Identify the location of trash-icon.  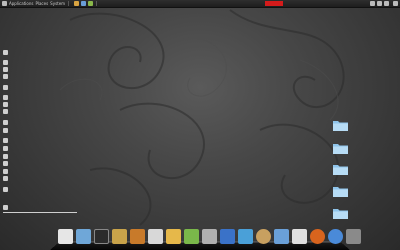
(353, 236).